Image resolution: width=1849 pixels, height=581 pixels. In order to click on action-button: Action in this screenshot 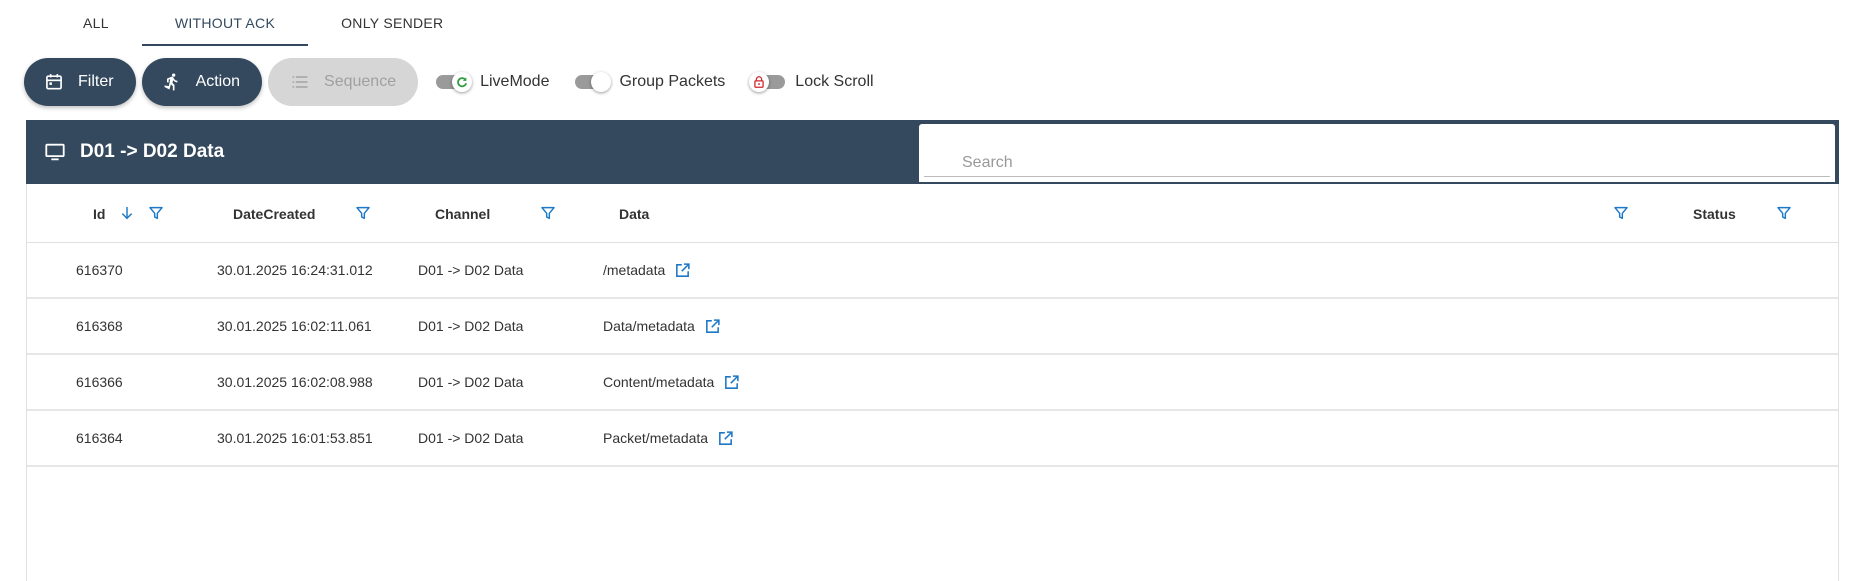, I will do `click(202, 82)`.